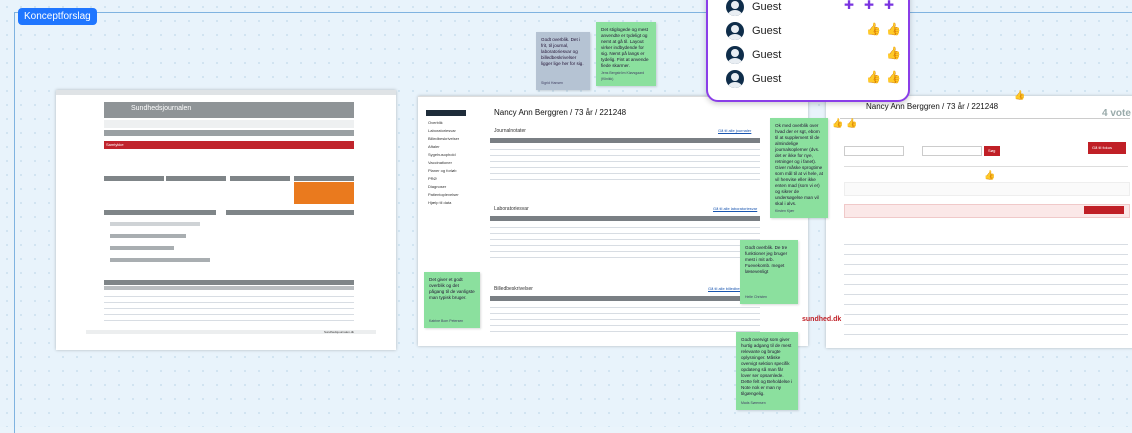  What do you see at coordinates (324, 193) in the screenshot?
I see `orange-box` at bounding box center [324, 193].